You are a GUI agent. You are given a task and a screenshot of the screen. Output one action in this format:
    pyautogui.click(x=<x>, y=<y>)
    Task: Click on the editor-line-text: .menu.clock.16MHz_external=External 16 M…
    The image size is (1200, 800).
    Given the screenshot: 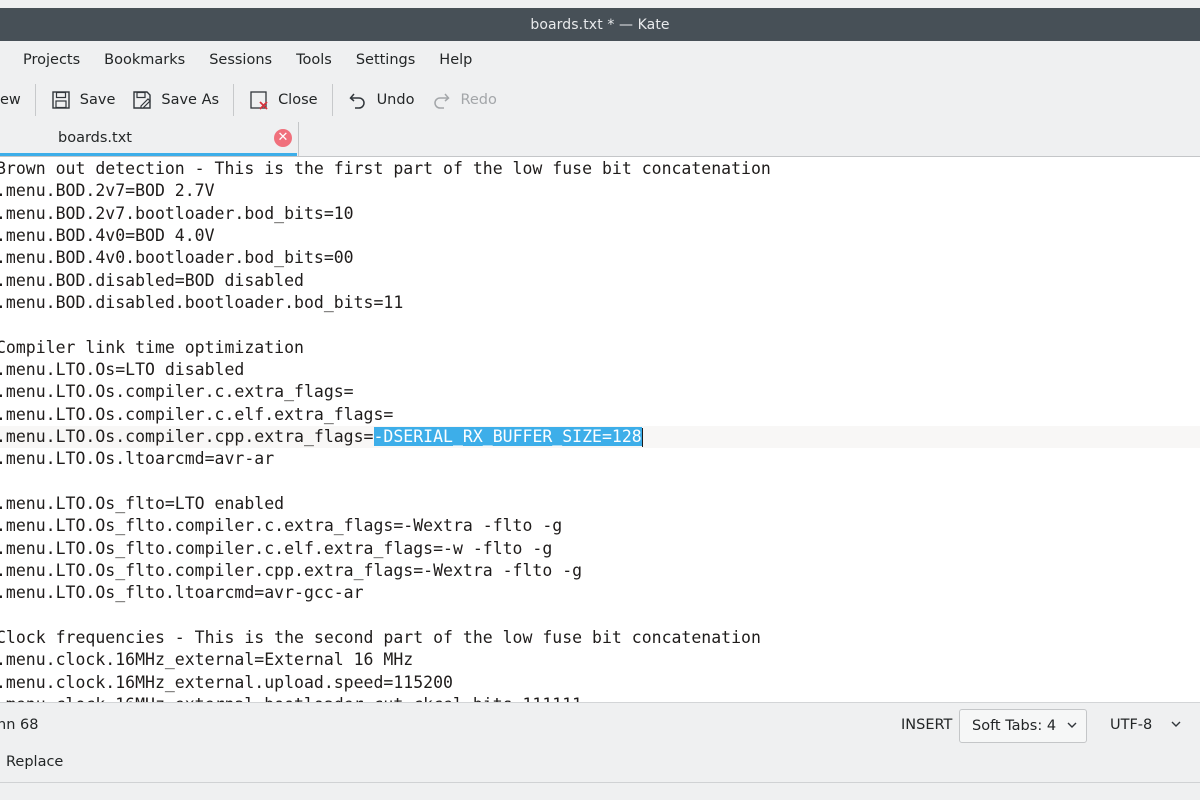 What is the action you would take?
    pyautogui.click(x=207, y=660)
    